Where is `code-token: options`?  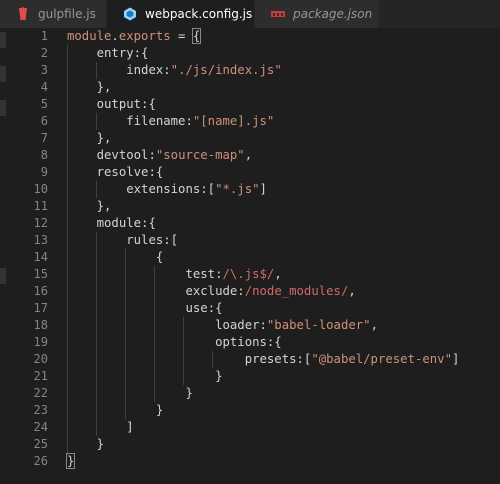
code-token: options is located at coordinates (241, 342).